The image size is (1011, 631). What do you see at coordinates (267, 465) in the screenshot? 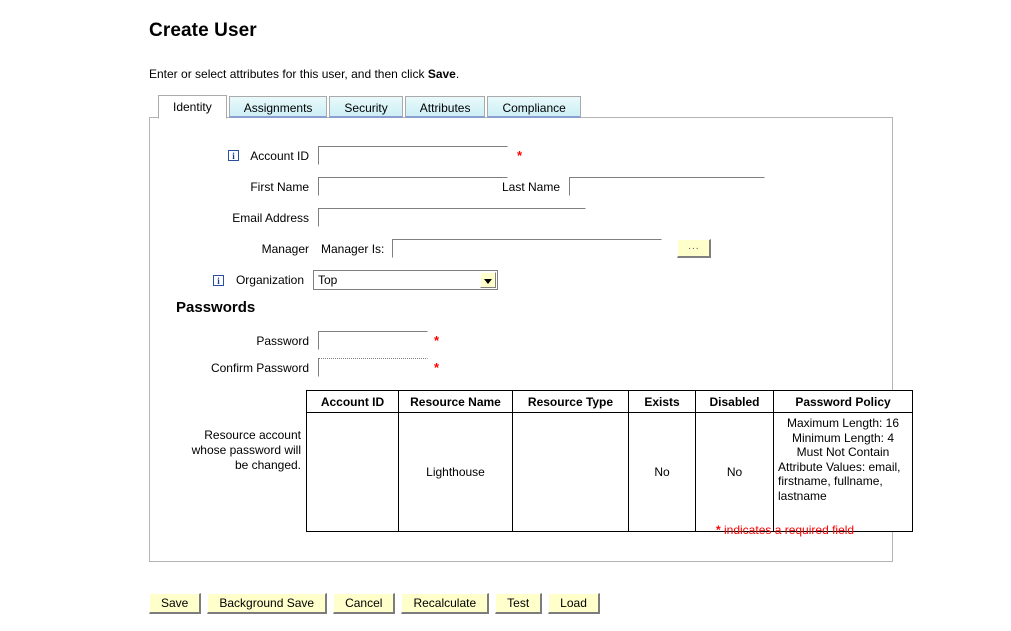
I see `resource-label-line-3: be changed.` at bounding box center [267, 465].